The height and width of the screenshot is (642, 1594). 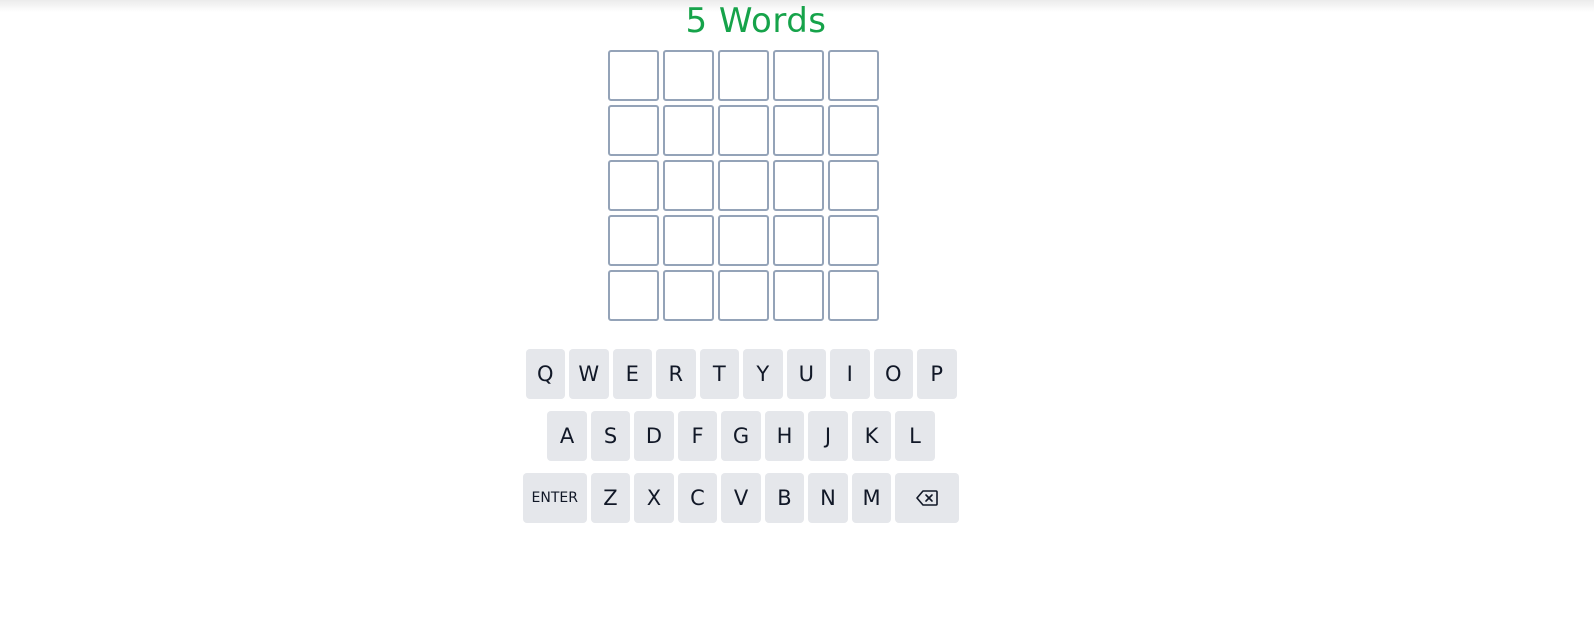 What do you see at coordinates (610, 436) in the screenshot?
I see `key-s: S` at bounding box center [610, 436].